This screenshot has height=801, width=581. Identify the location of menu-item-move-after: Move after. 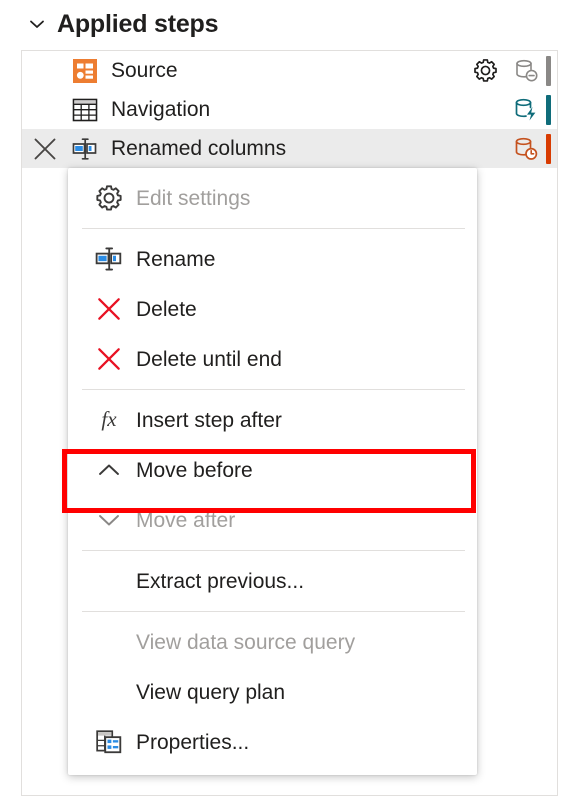
(272, 520).